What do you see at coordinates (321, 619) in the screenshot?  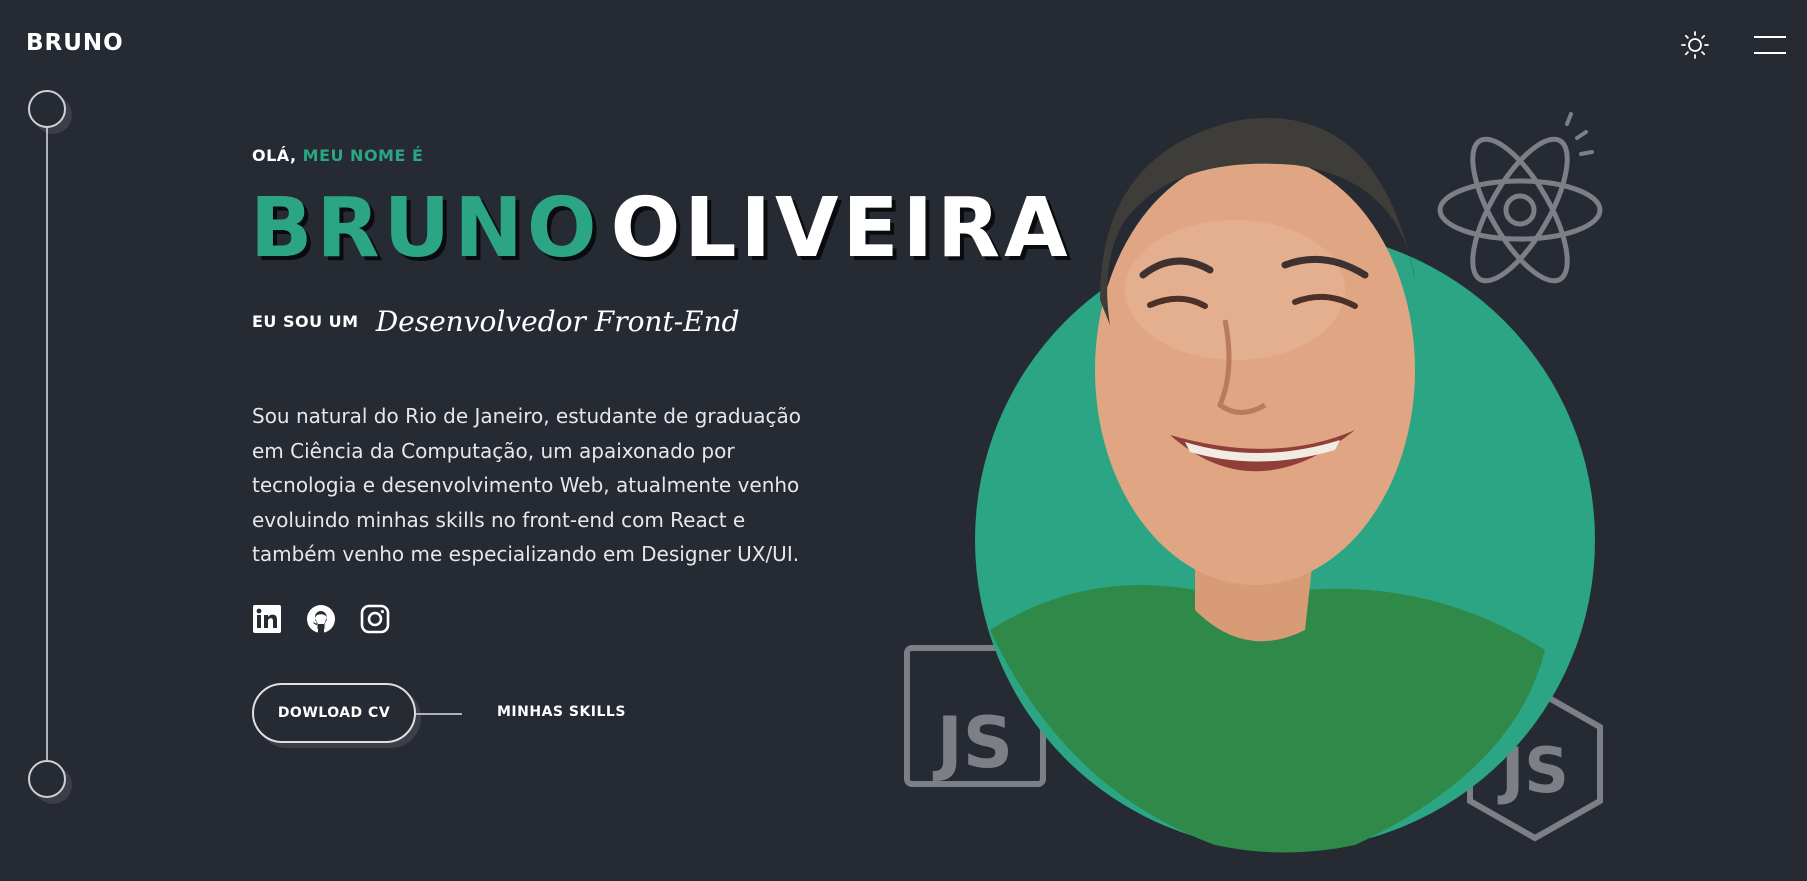 I see `github-icon` at bounding box center [321, 619].